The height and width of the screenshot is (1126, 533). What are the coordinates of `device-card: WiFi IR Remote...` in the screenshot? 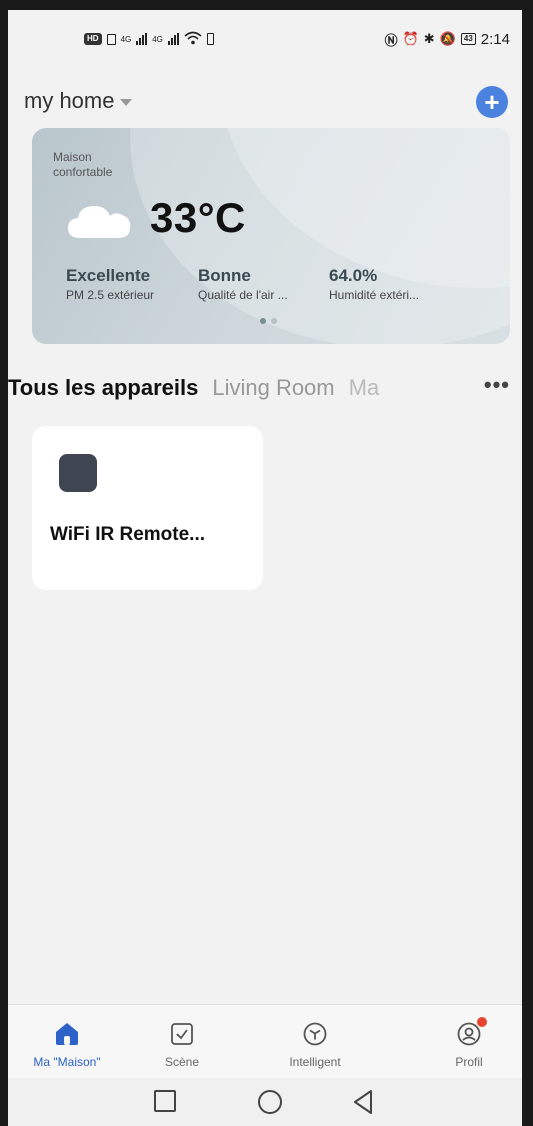 It's located at (147, 508).